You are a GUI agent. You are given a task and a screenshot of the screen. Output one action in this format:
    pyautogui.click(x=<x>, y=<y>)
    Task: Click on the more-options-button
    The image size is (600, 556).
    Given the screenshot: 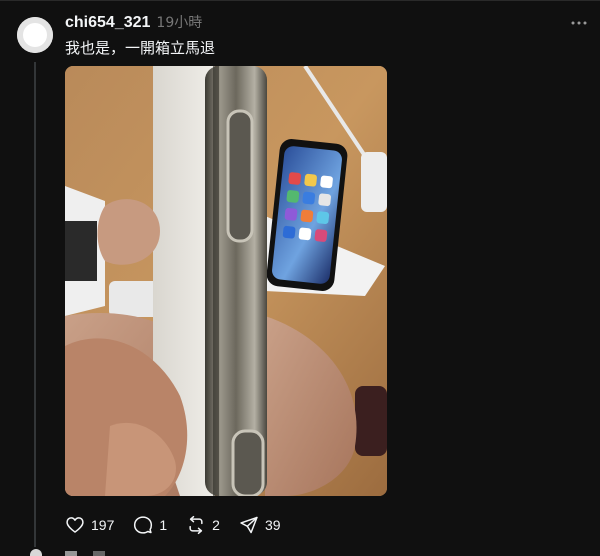 What is the action you would take?
    pyautogui.click(x=579, y=23)
    